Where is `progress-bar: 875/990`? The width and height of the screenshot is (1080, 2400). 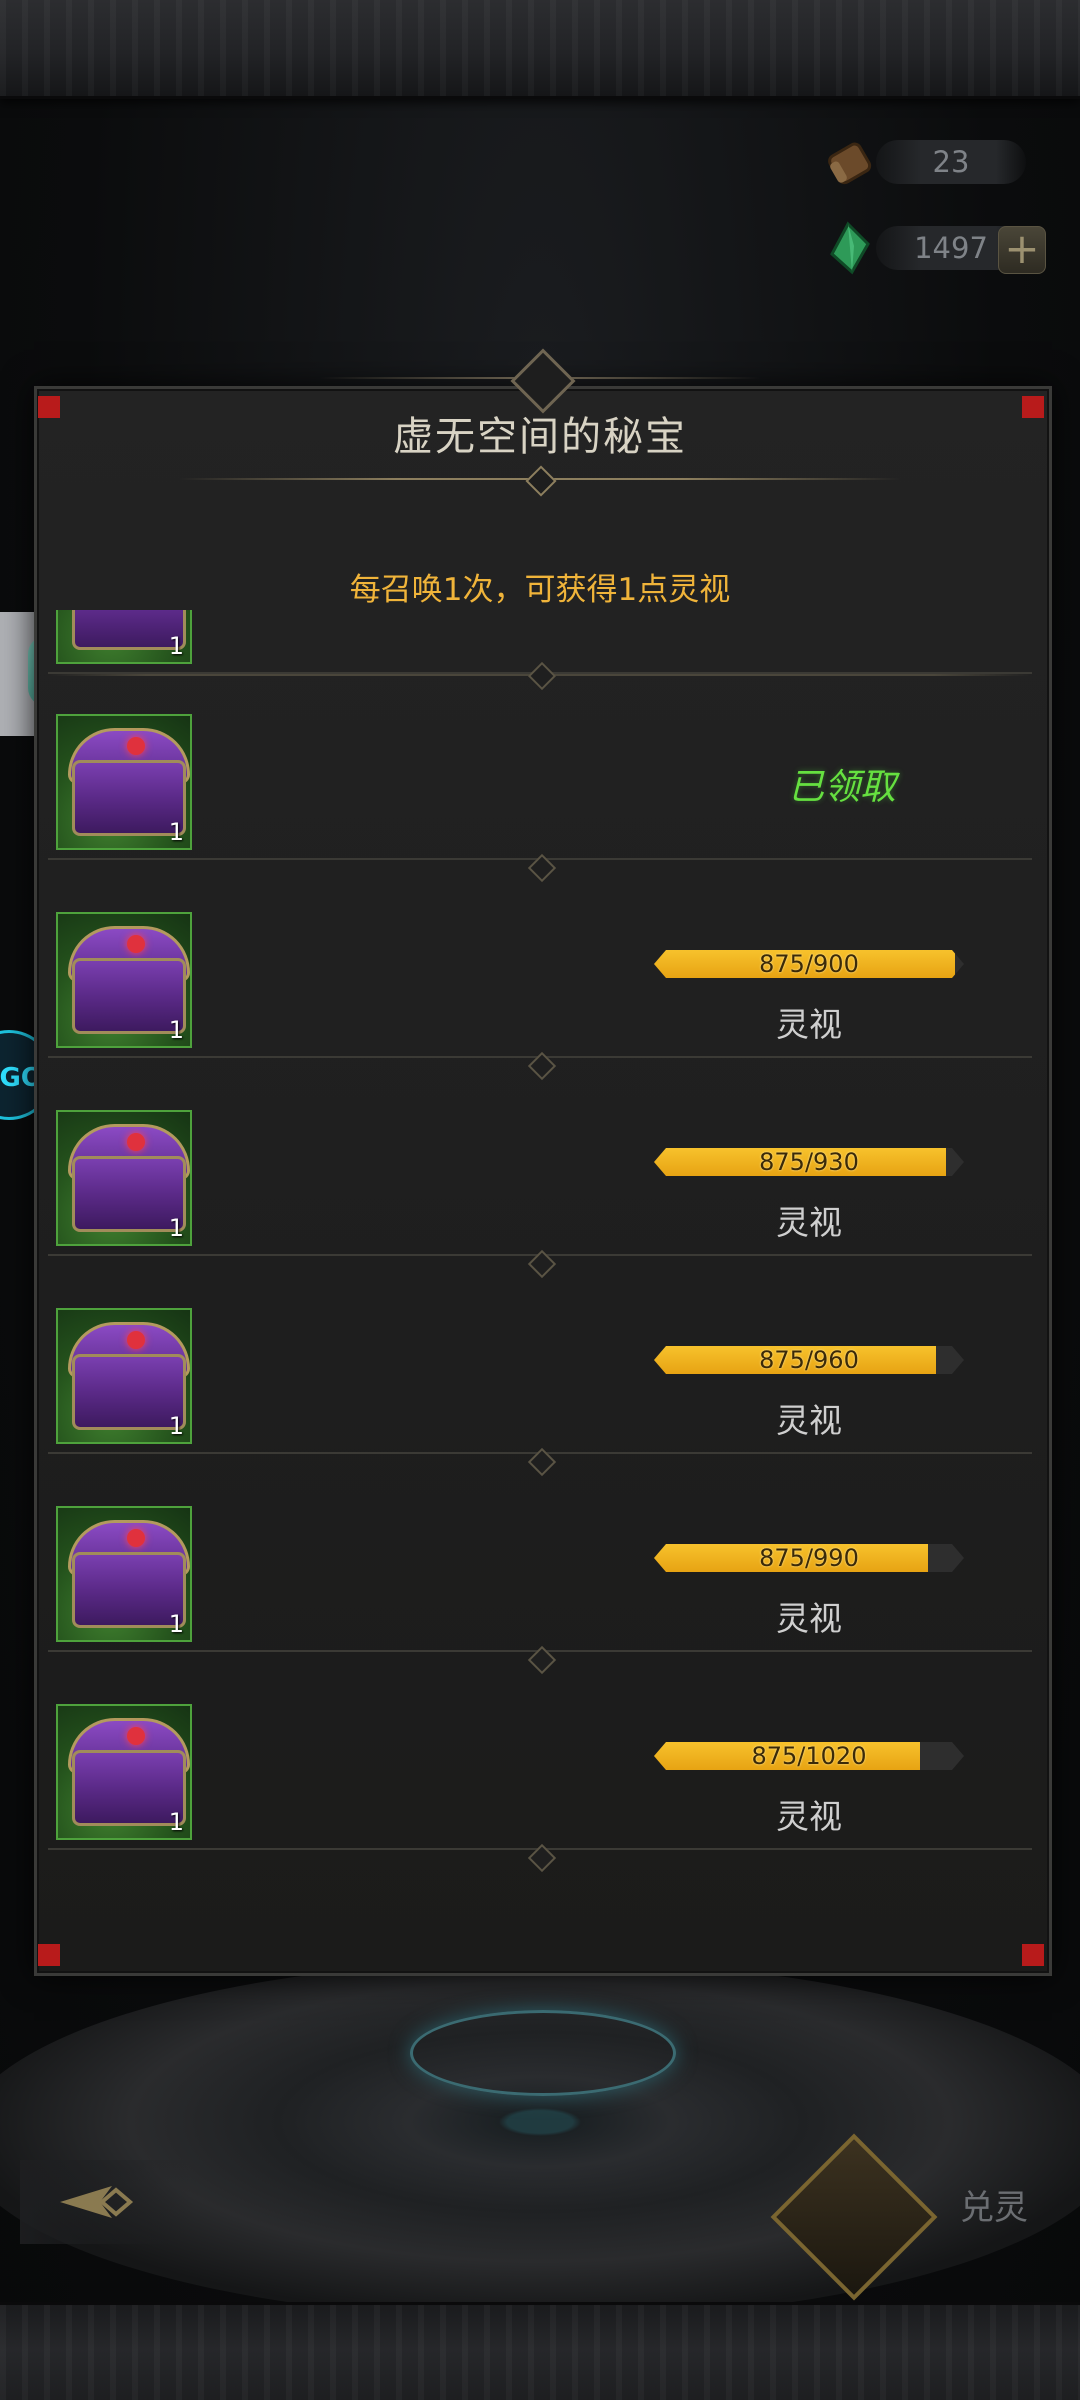 progress-bar: 875/990 is located at coordinates (809, 1558).